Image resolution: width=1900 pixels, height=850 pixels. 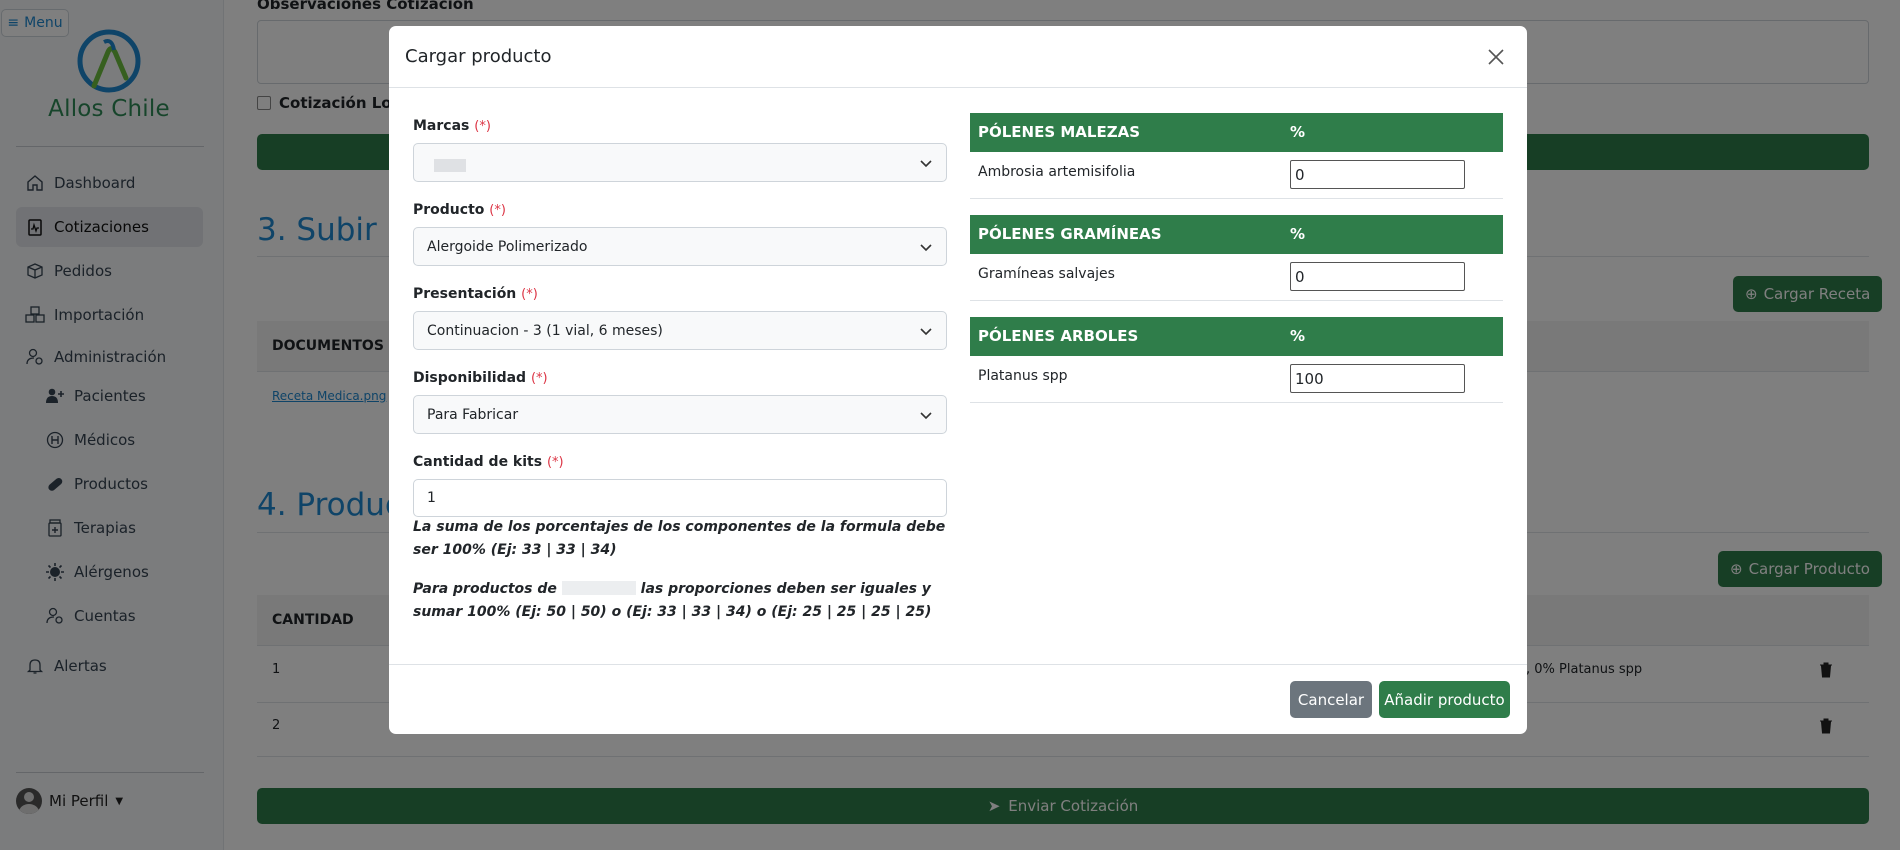 What do you see at coordinates (507, 246) in the screenshot?
I see `producto-value: Alergoide Polimerizado` at bounding box center [507, 246].